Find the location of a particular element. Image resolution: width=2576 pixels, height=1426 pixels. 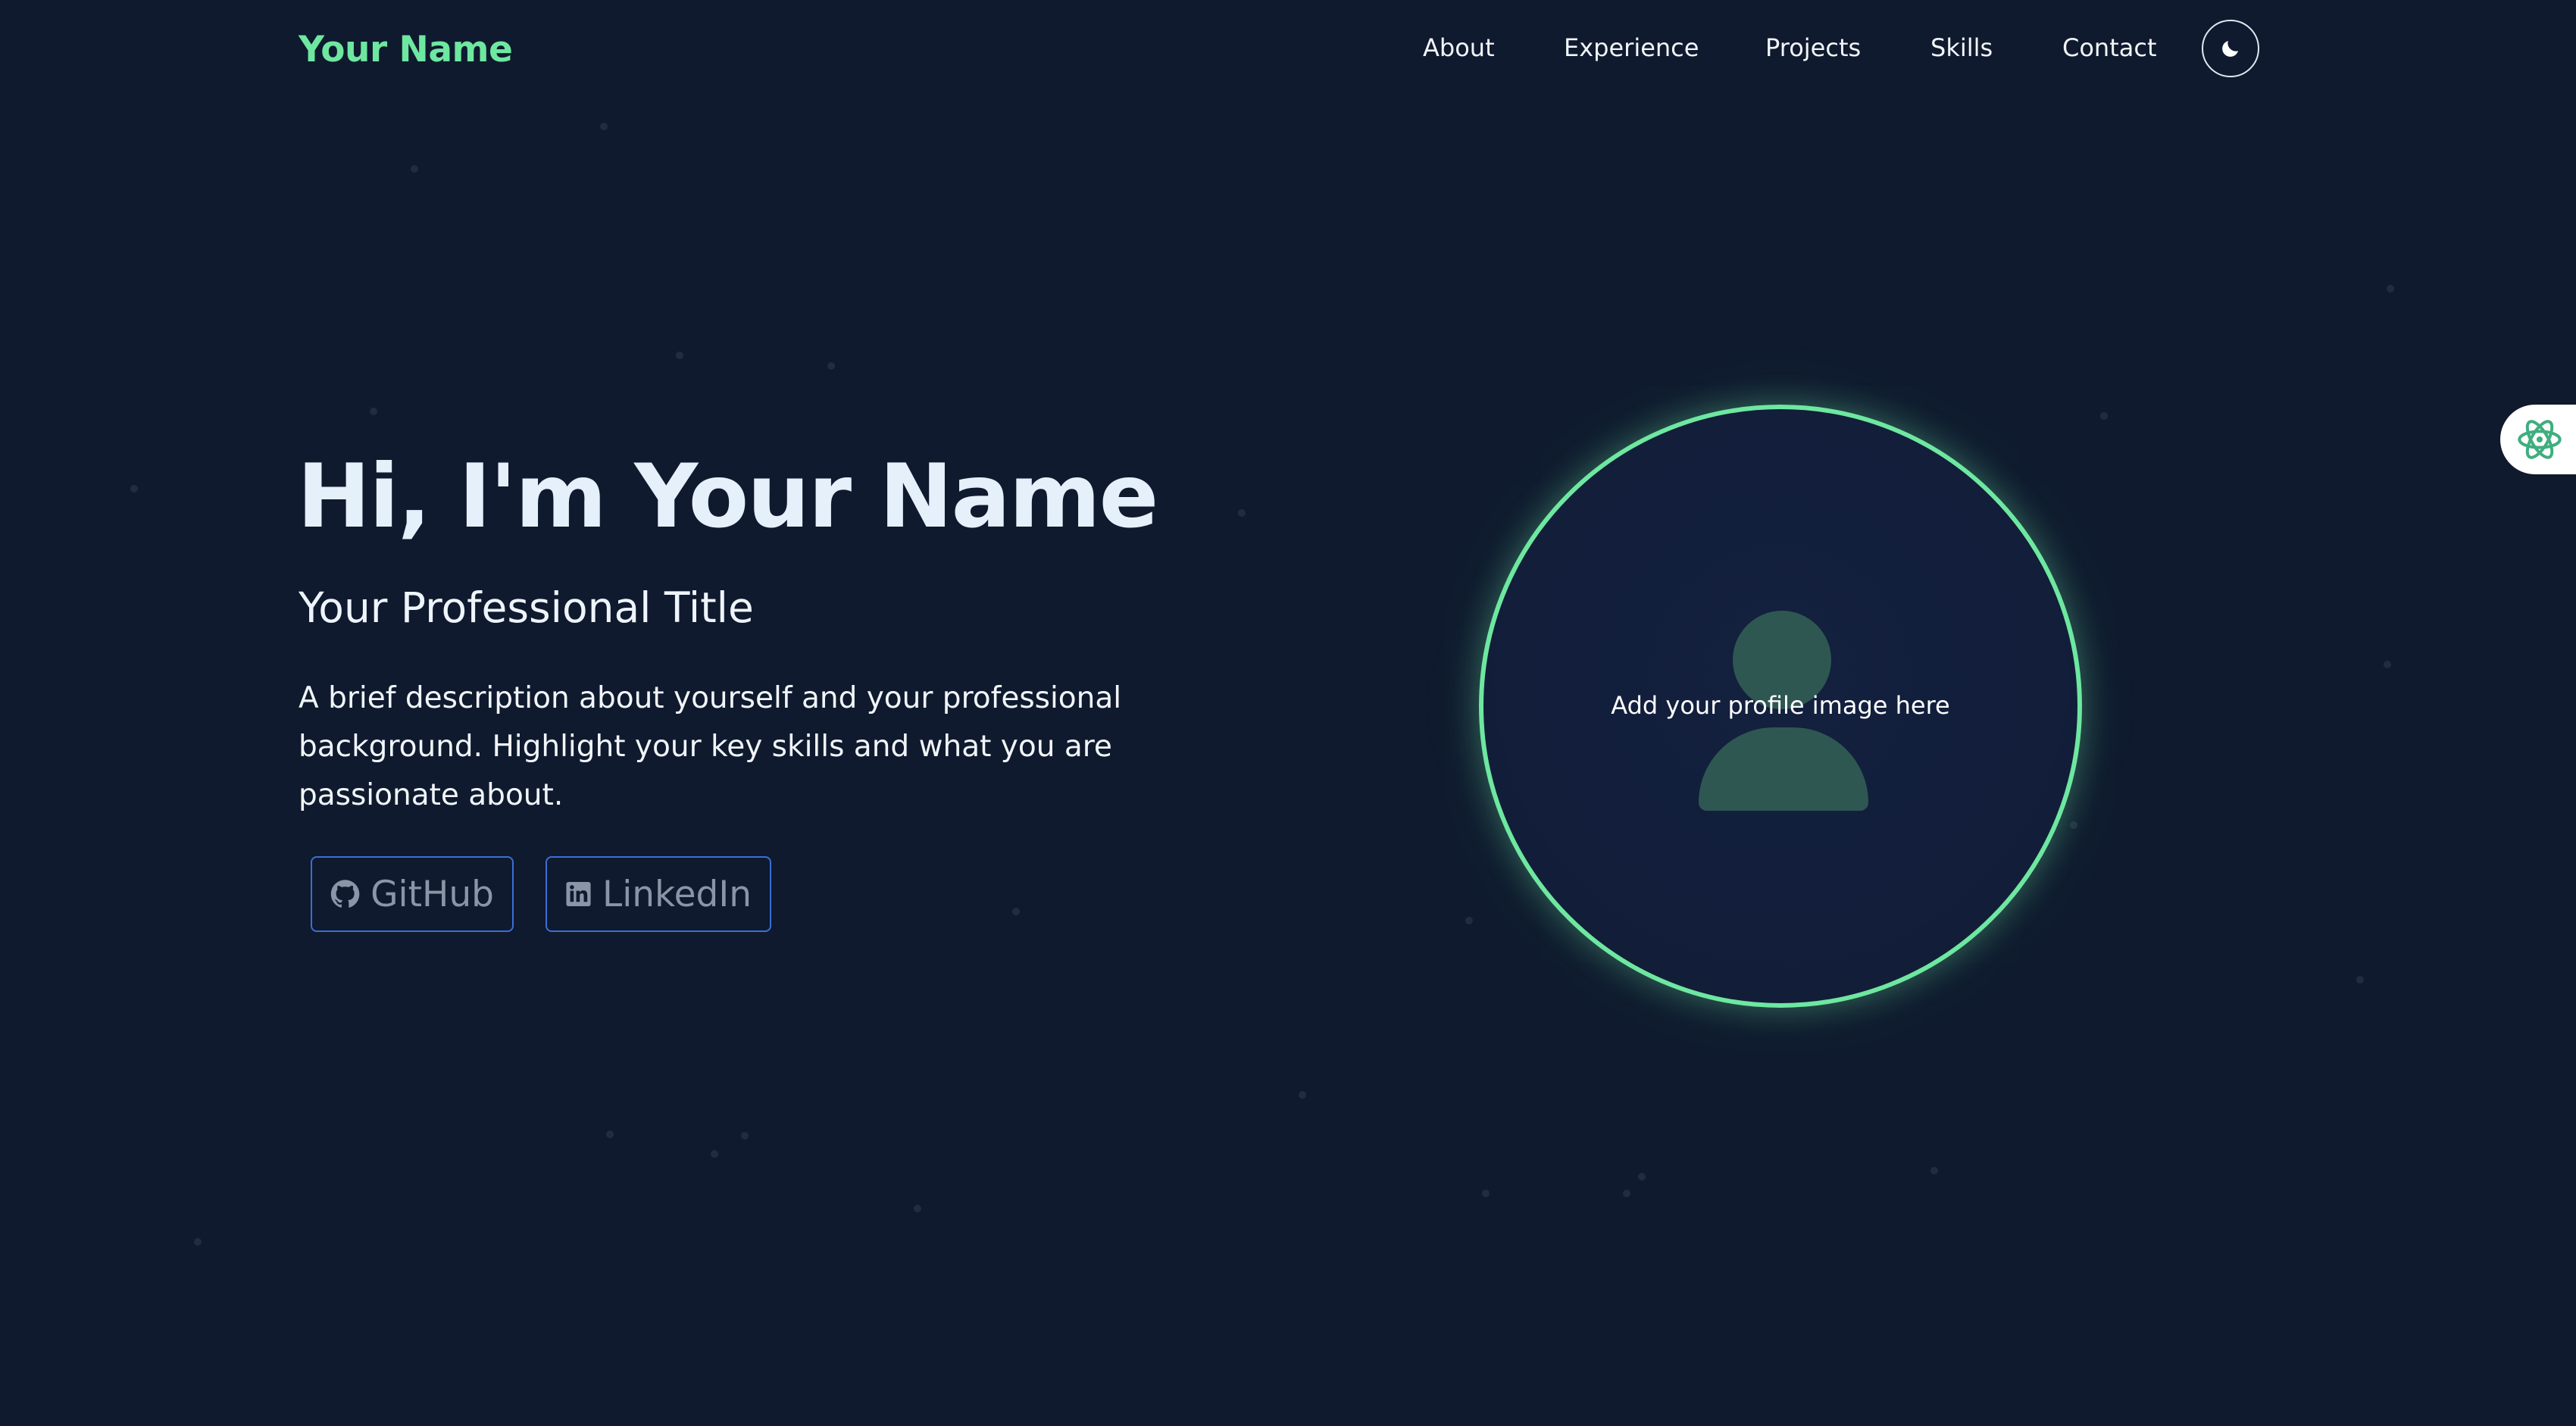

profile-image-placeholder: Add your profile image here is located at coordinates (1781, 707).